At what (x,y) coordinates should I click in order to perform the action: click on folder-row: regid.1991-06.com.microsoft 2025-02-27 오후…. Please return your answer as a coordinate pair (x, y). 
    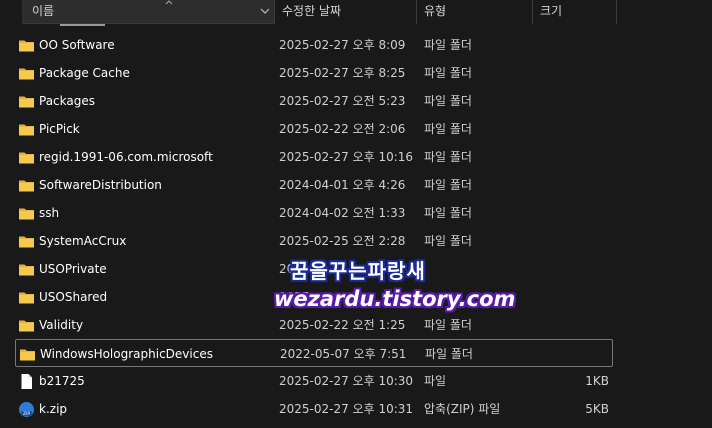
    Looking at the image, I should click on (314, 157).